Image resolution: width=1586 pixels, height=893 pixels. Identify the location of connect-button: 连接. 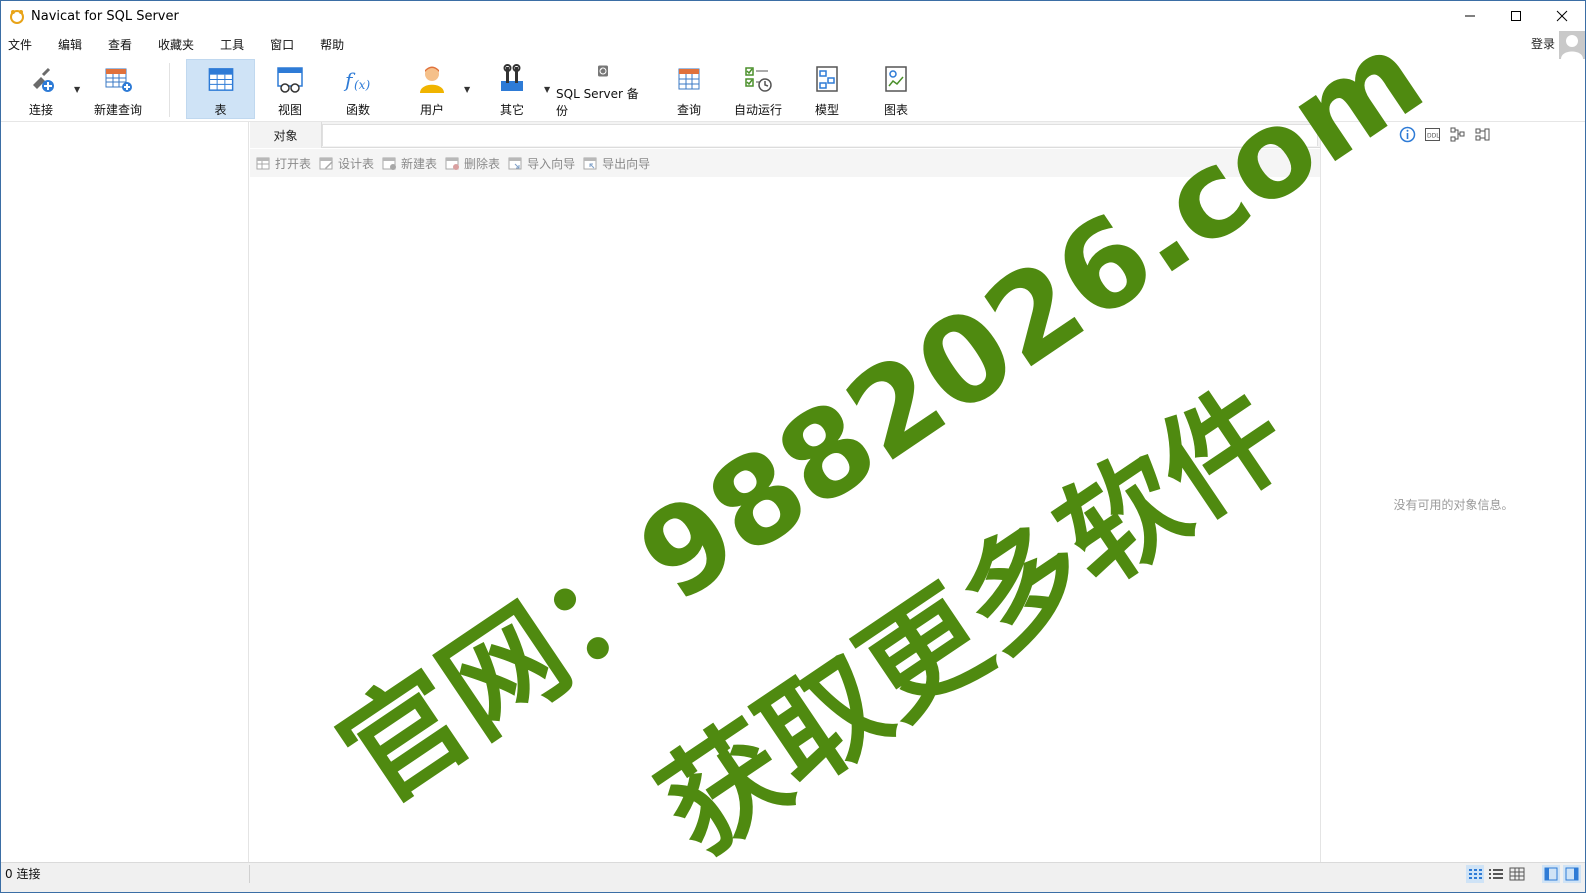
(41, 89).